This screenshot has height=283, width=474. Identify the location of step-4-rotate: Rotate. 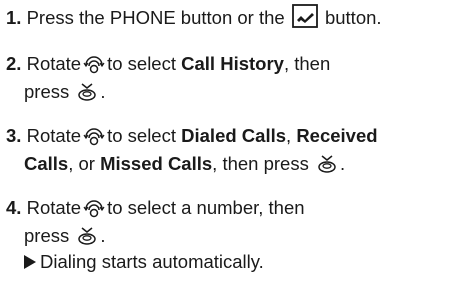
(54, 207).